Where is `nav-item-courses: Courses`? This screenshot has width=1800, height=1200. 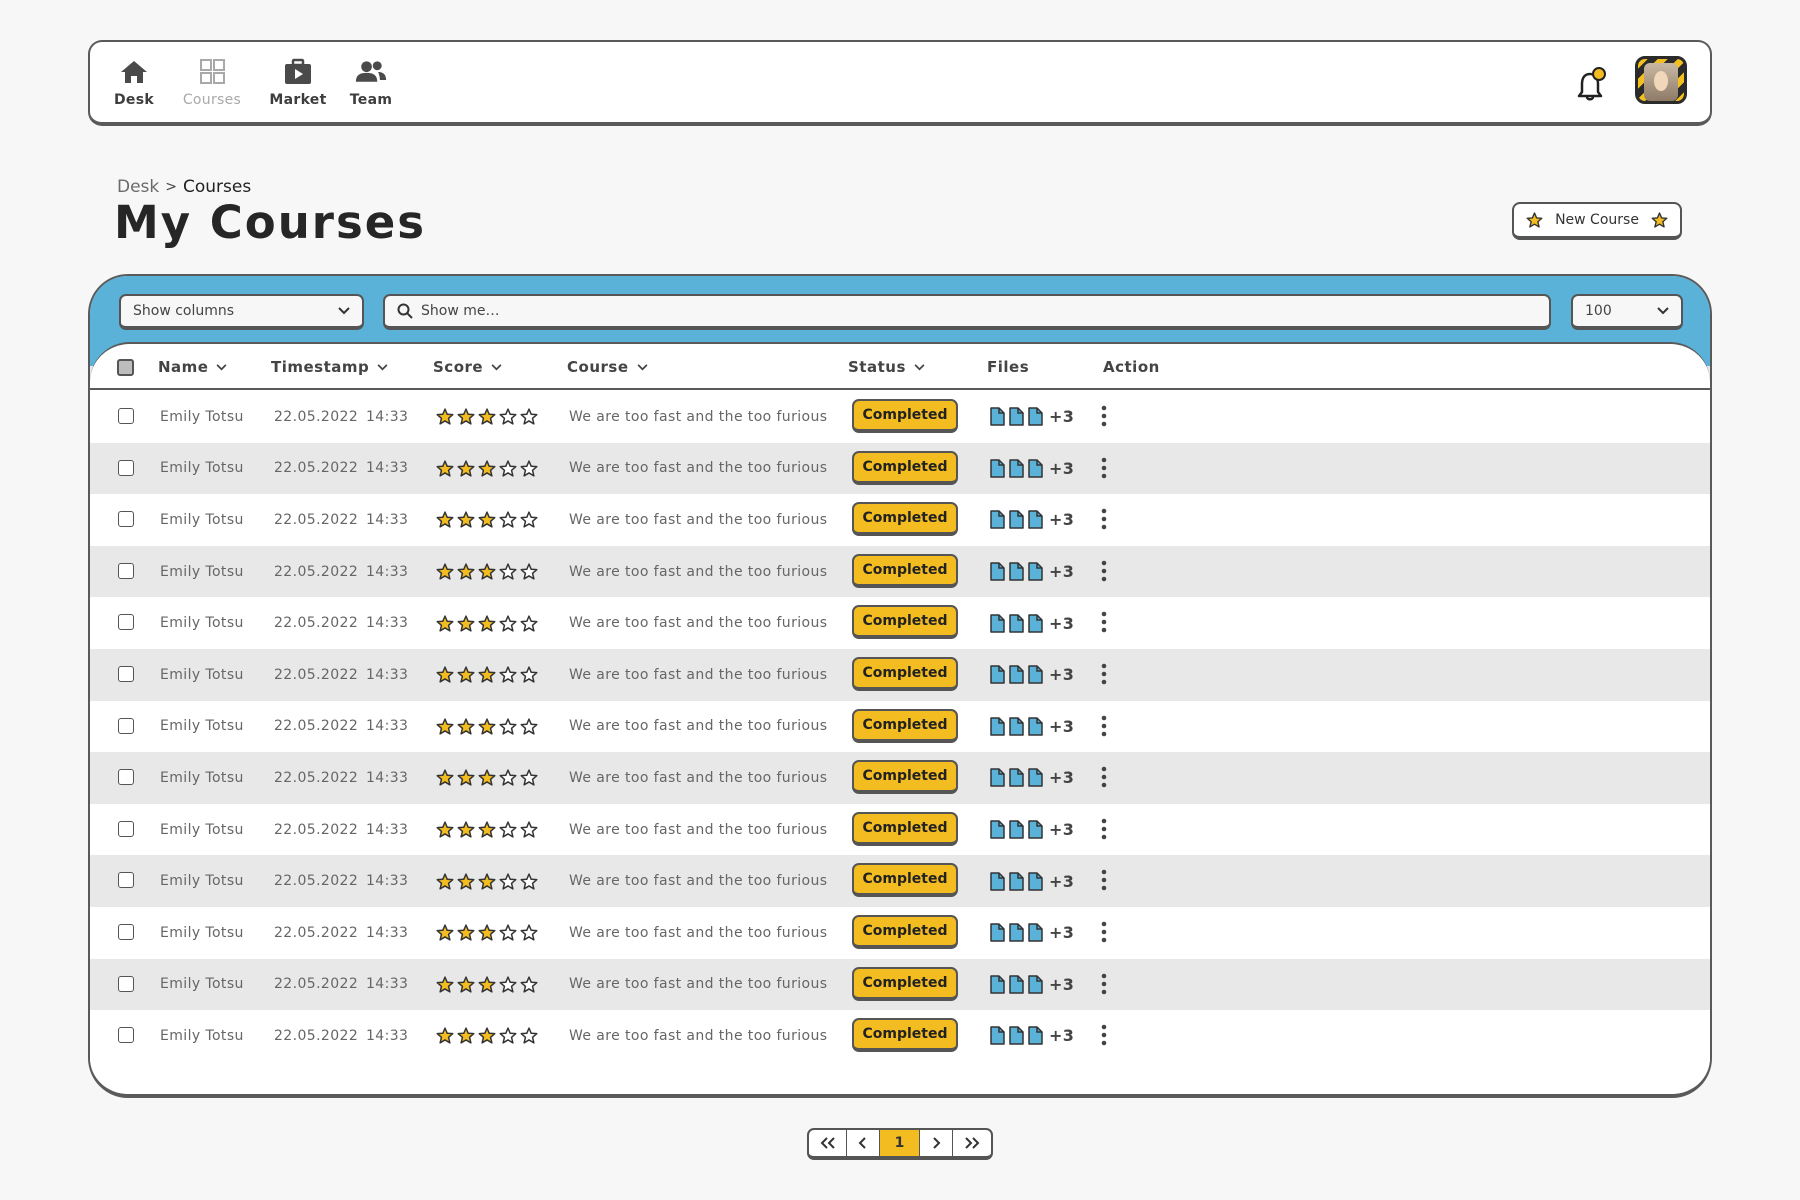
nav-item-courses: Courses is located at coordinates (212, 83).